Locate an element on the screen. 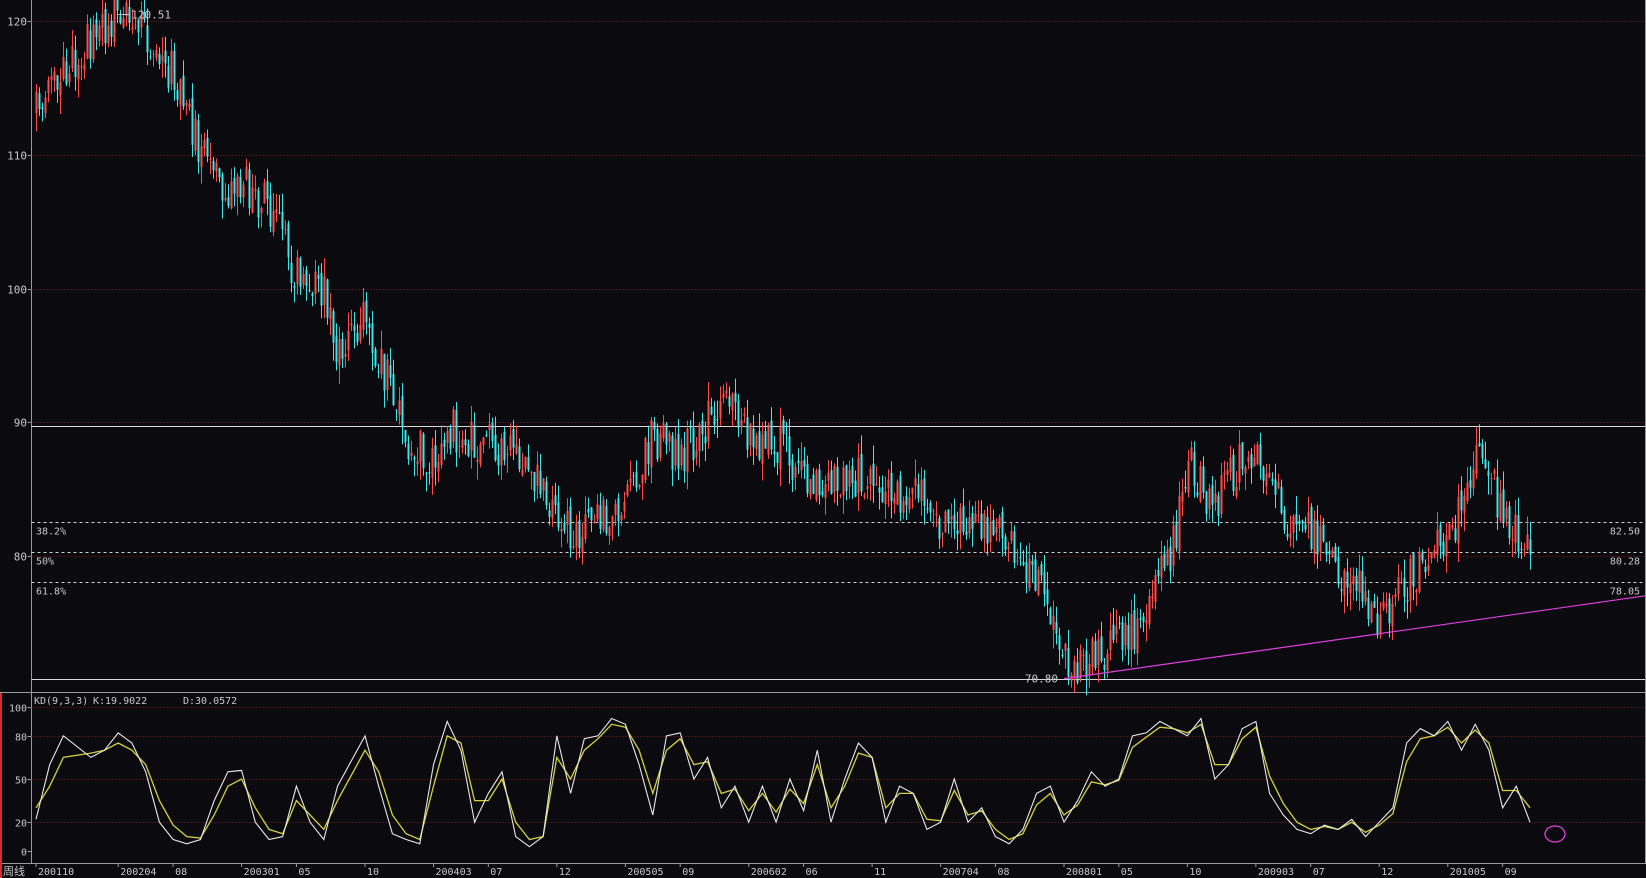 Image resolution: width=1646 pixels, height=878 pixels. kd-tick-label: 100 is located at coordinates (18, 709).